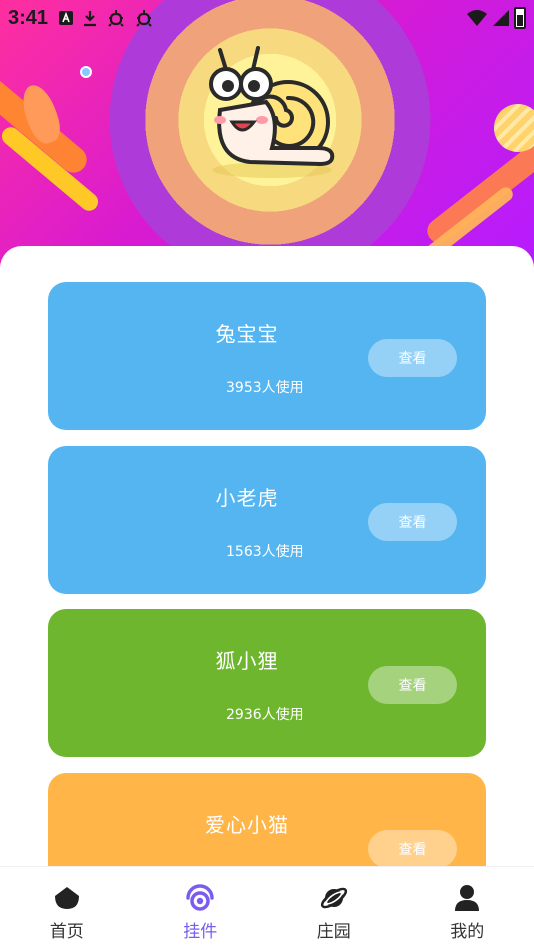  Describe the element at coordinates (333, 932) in the screenshot. I see `nav-label: 庄园` at that location.